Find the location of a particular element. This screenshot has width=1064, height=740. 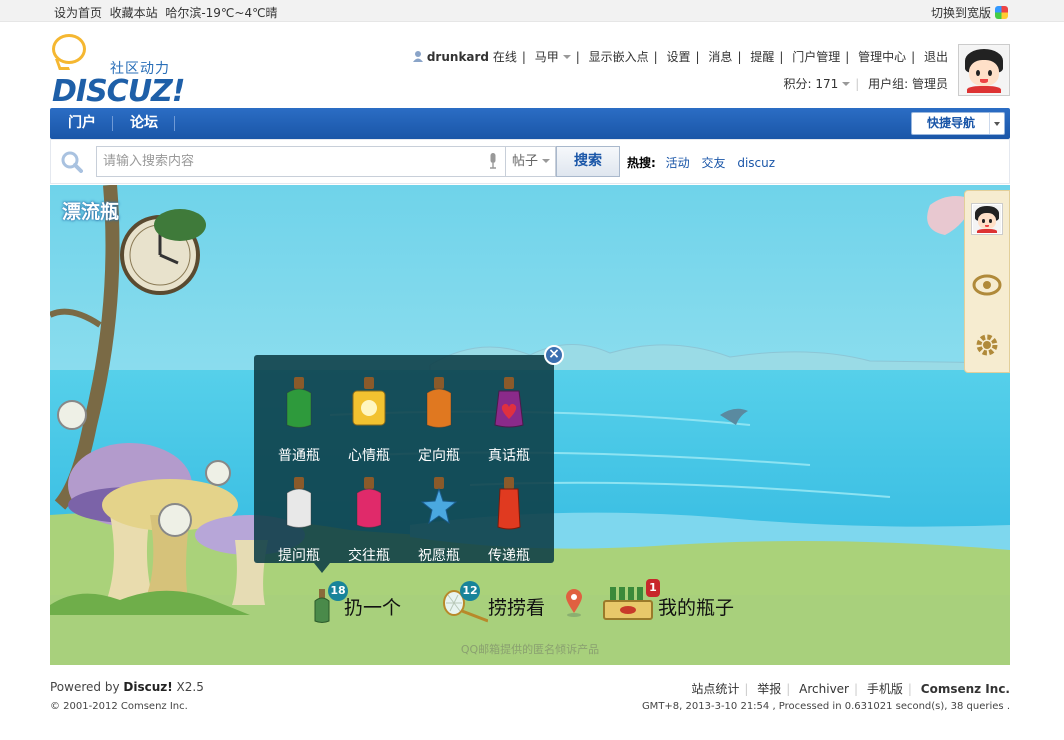

bottle-type-label: 心情瓶 is located at coordinates (369, 456).